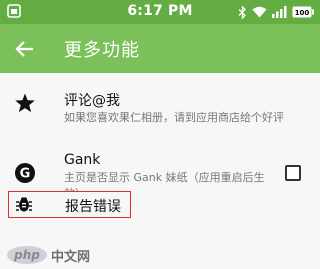 This screenshot has width=320, height=269. What do you see at coordinates (160, 12) in the screenshot?
I see `status-bar: 6:17 PM 100` at bounding box center [160, 12].